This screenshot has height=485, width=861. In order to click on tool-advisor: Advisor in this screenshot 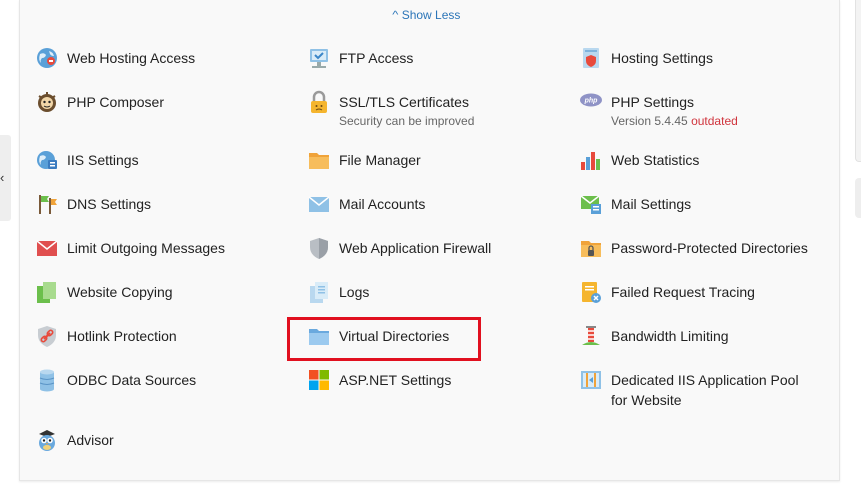, I will do `click(74, 441)`.